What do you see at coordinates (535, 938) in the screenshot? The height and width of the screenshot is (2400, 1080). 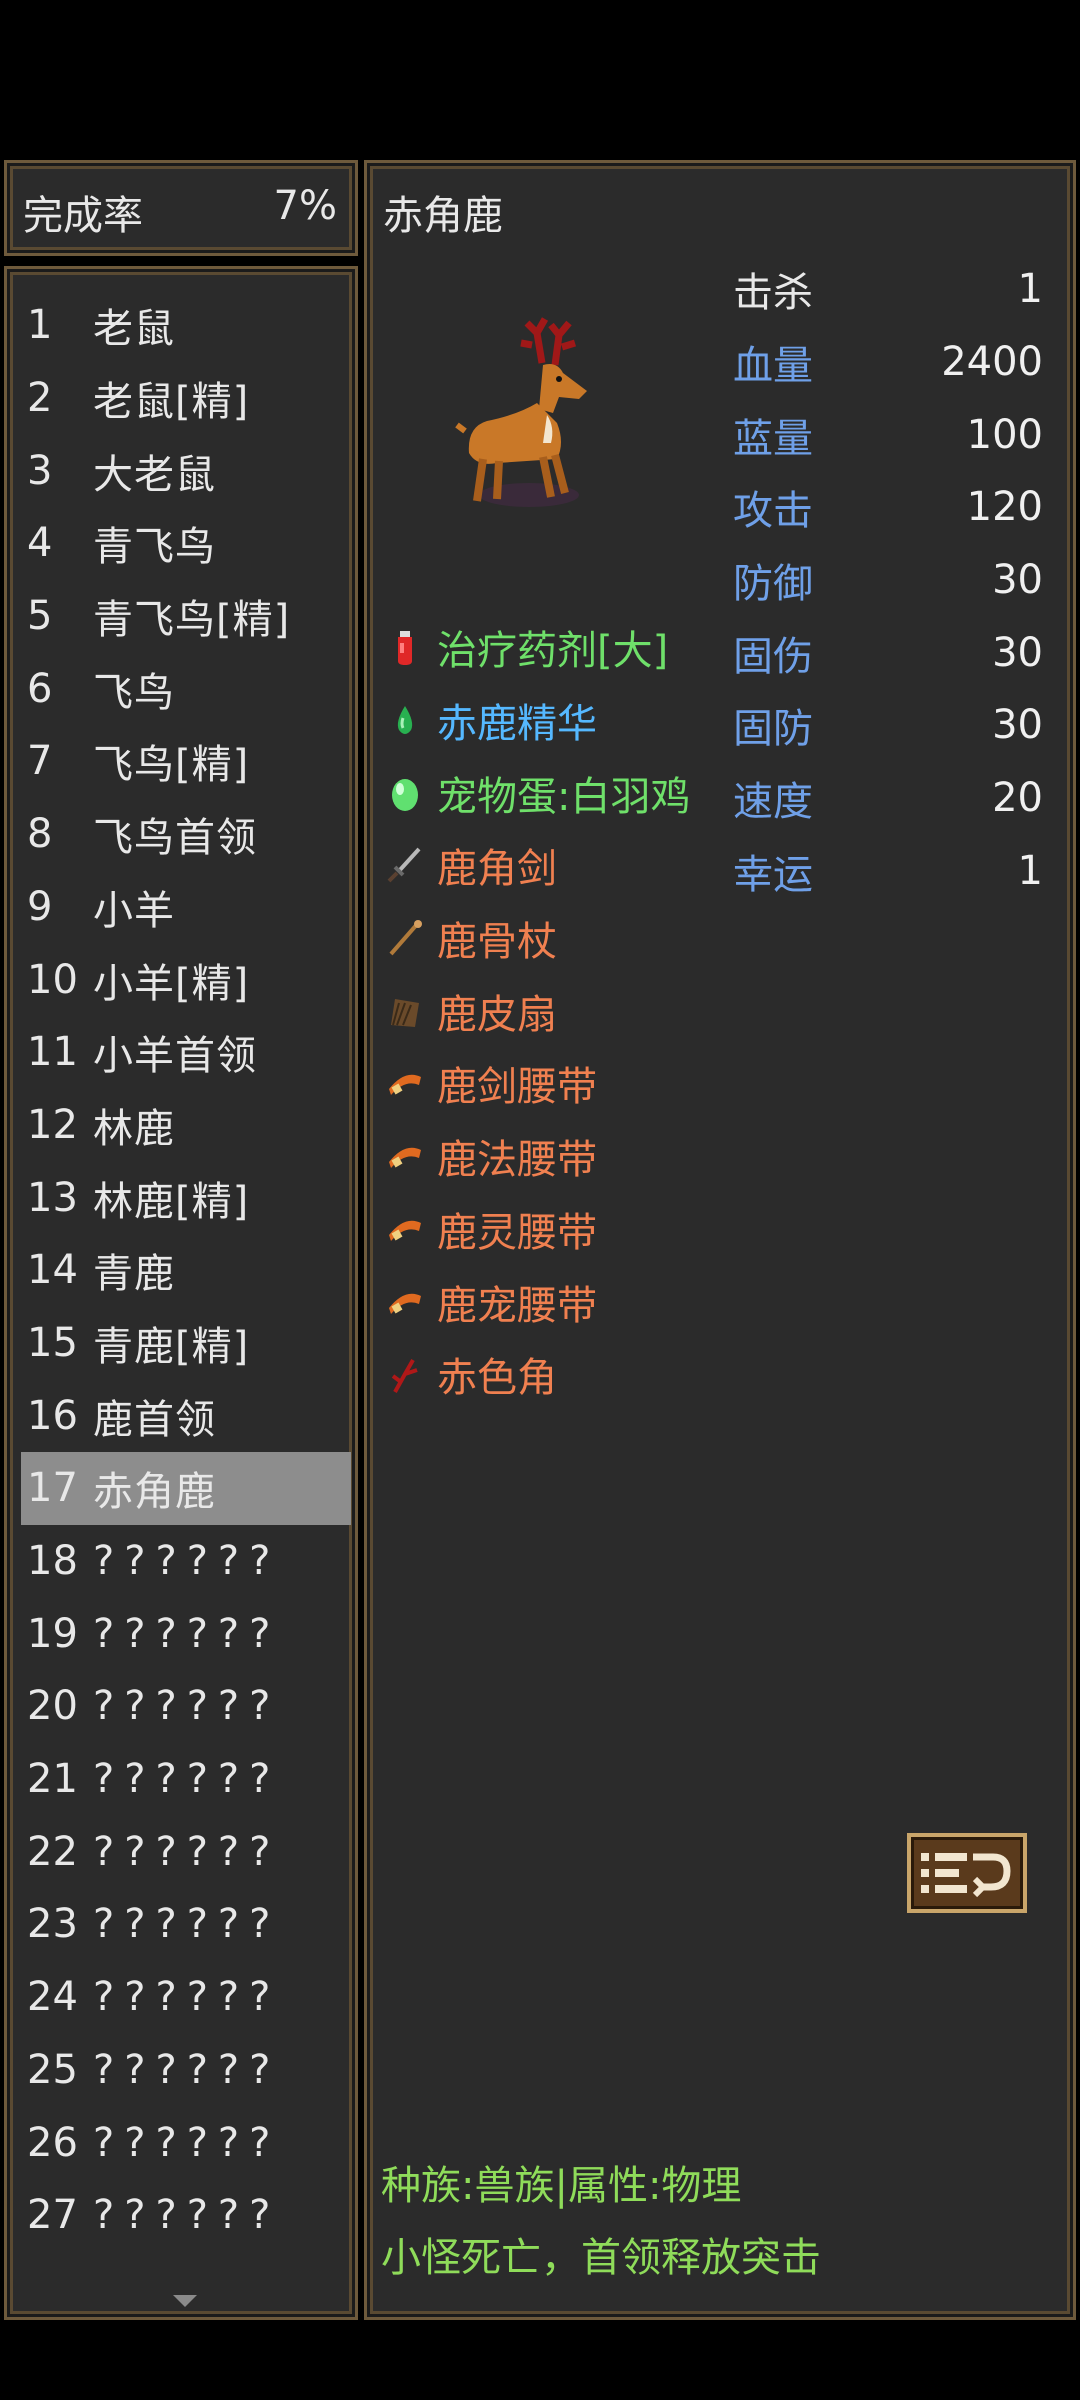 I see `drop-item: 鹿骨杖` at bounding box center [535, 938].